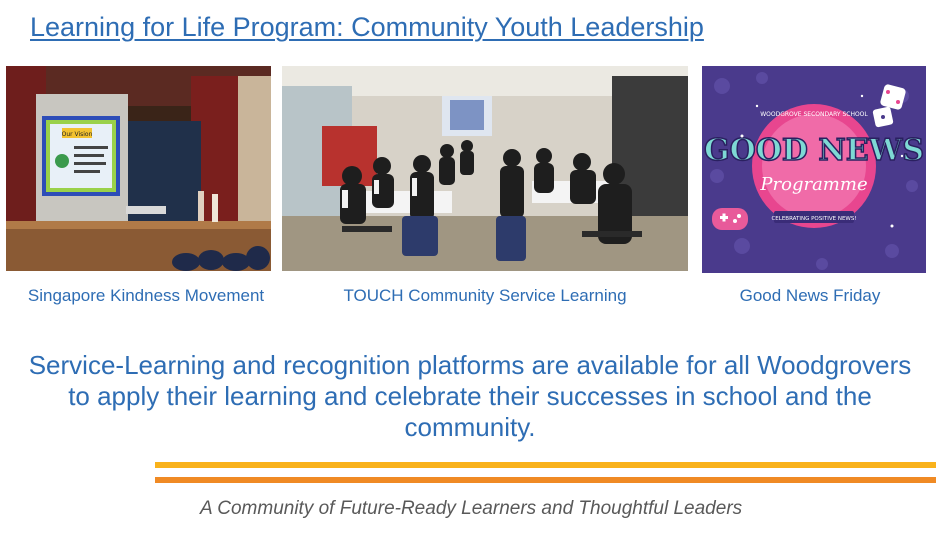 Image resolution: width=936 pixels, height=542 pixels. Describe the element at coordinates (814, 114) in the screenshot. I see `poster-school-name: WOODGROVE SECONDARY SCHOOL` at that location.